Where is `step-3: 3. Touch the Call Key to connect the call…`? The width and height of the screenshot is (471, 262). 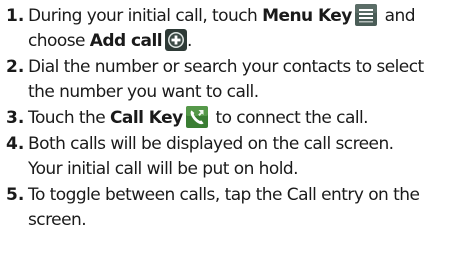 step-3: 3. Touch the Call Key to connect the call… is located at coordinates (237, 118).